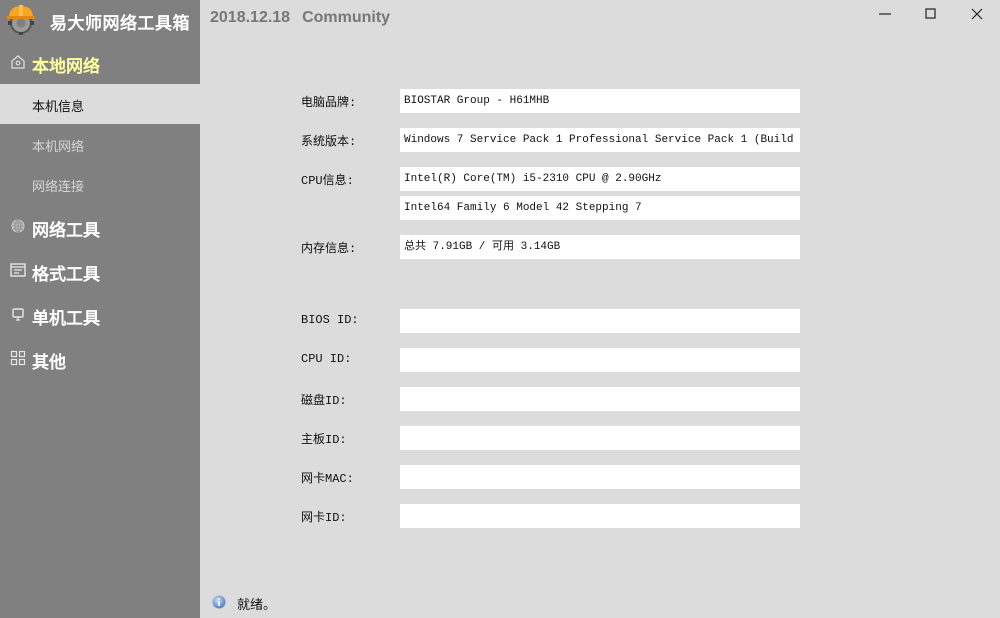  I want to click on sidebar-group-standalone-tools: 单机工具, so click(100, 314).